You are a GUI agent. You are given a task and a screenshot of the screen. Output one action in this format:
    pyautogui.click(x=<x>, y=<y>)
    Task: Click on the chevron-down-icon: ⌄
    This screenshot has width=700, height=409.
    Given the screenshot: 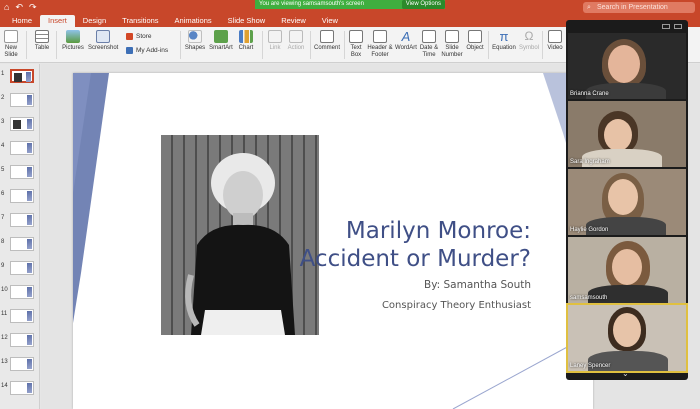 What is the action you would take?
    pyautogui.click(x=625, y=373)
    